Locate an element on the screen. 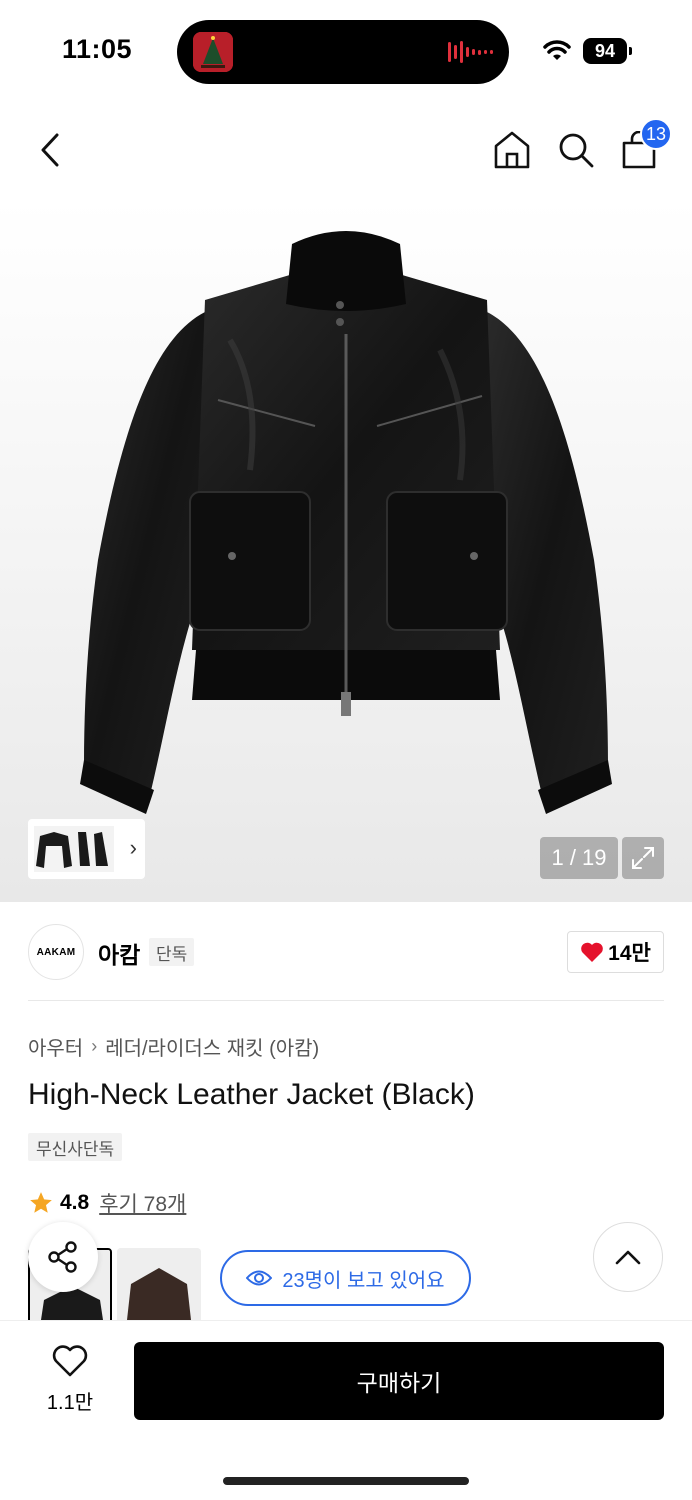  search-icon is located at coordinates (576, 150).